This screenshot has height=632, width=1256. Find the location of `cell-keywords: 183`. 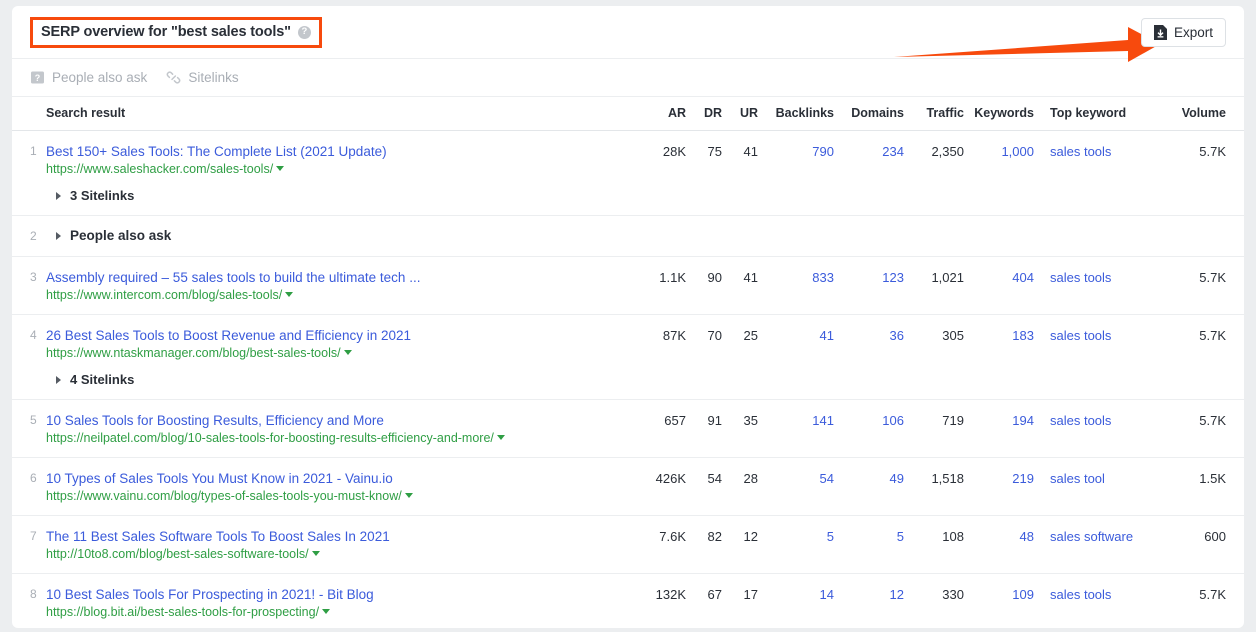

cell-keywords: 183 is located at coordinates (999, 357).